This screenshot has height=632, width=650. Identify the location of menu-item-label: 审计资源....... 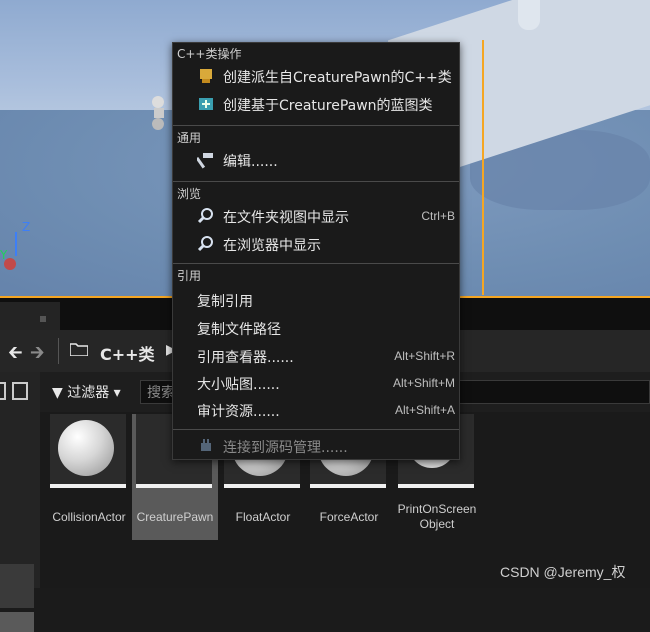
(238, 412).